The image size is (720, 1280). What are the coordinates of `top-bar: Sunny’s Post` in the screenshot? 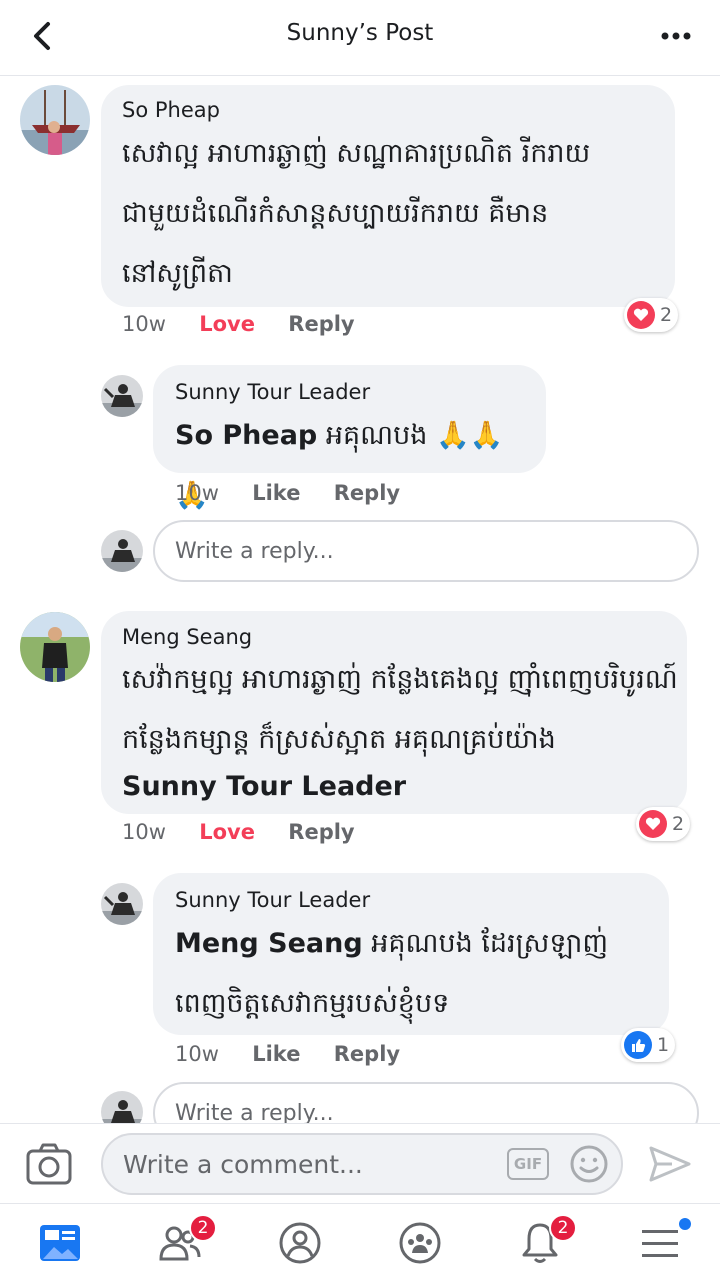 It's located at (360, 38).